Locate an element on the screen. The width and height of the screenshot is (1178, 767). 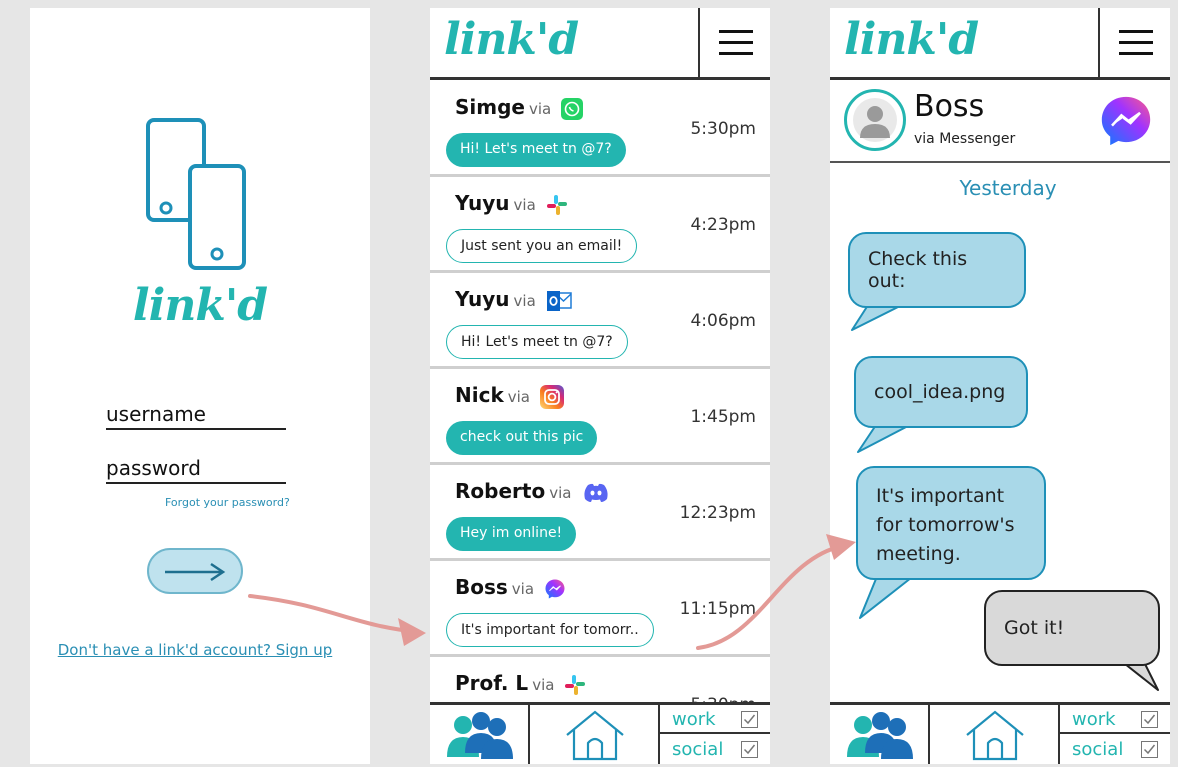
message-preview: Hey im online! is located at coordinates (511, 534).